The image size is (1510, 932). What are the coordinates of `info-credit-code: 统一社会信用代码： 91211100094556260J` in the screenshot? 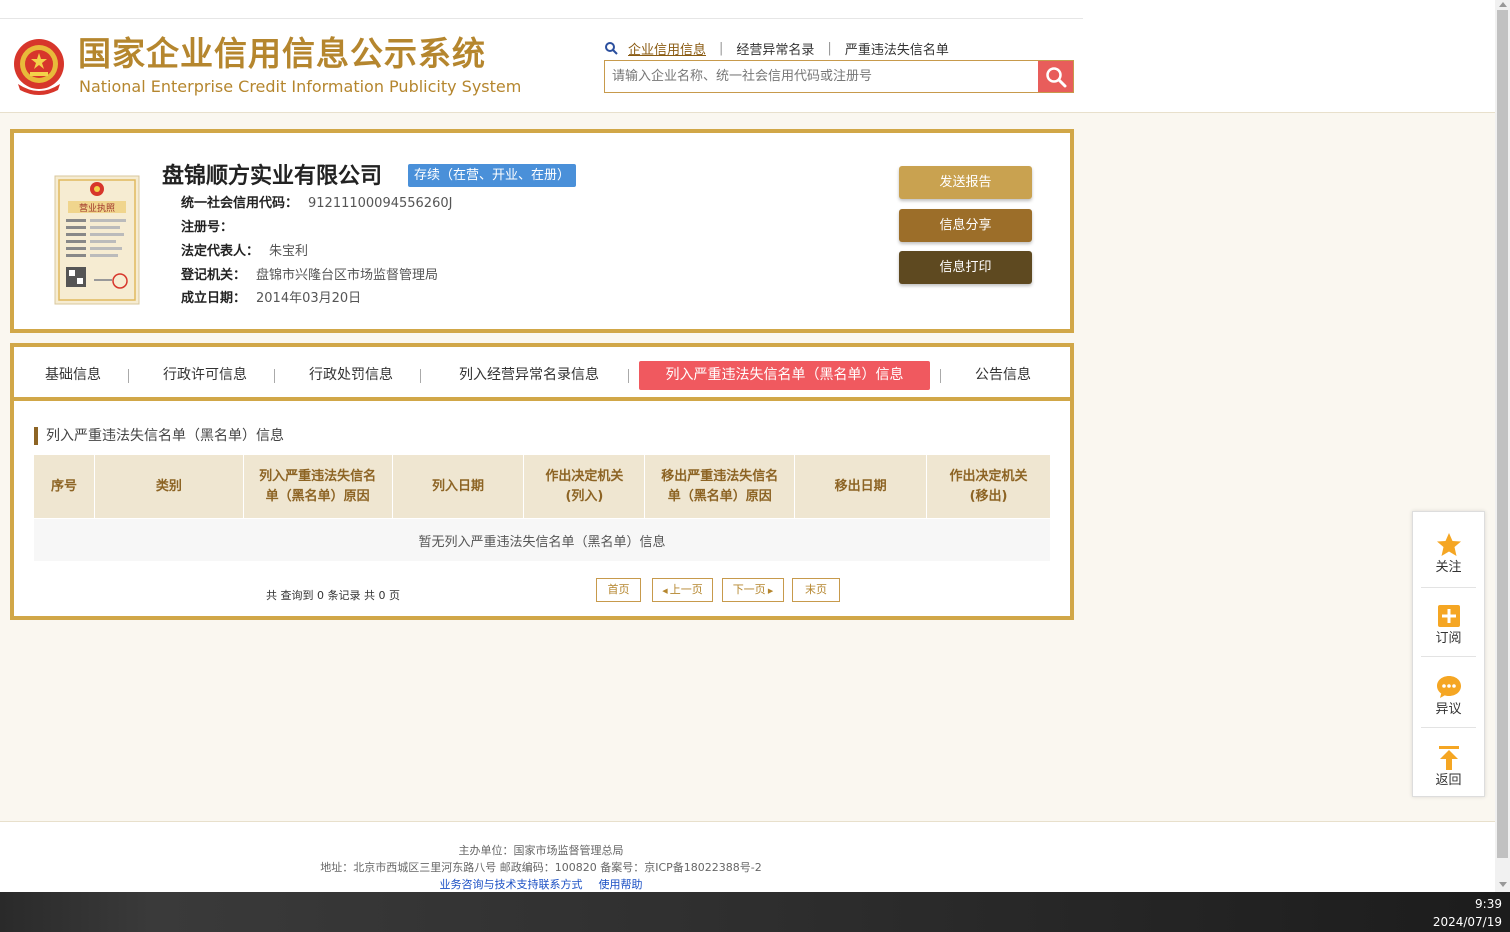 It's located at (316, 204).